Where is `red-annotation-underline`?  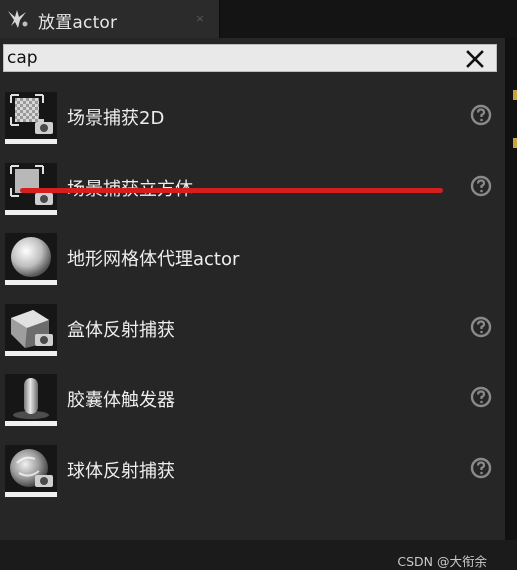 red-annotation-underline is located at coordinates (231, 190).